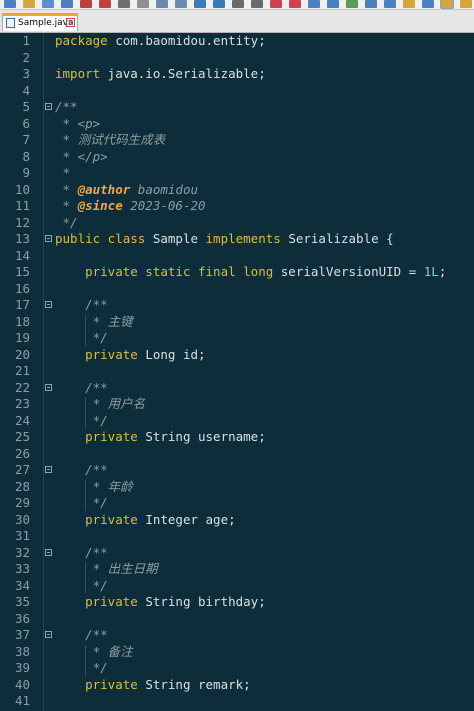 Image resolution: width=474 pixels, height=711 pixels. What do you see at coordinates (70, 22) in the screenshot?
I see `close-tab-icon: ×` at bounding box center [70, 22].